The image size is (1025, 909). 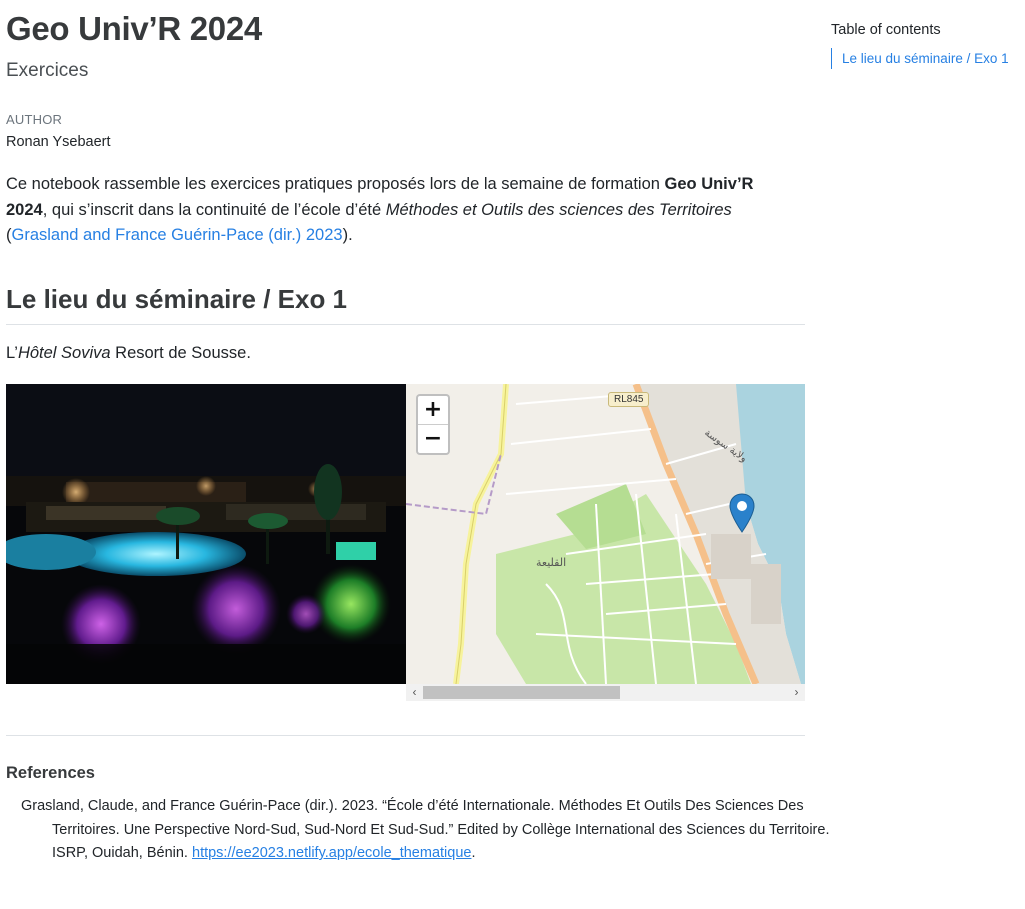 I want to click on toc-item-lieu-du-seminaire: Le lieu du séminaire / Exo 1, so click(x=926, y=58).